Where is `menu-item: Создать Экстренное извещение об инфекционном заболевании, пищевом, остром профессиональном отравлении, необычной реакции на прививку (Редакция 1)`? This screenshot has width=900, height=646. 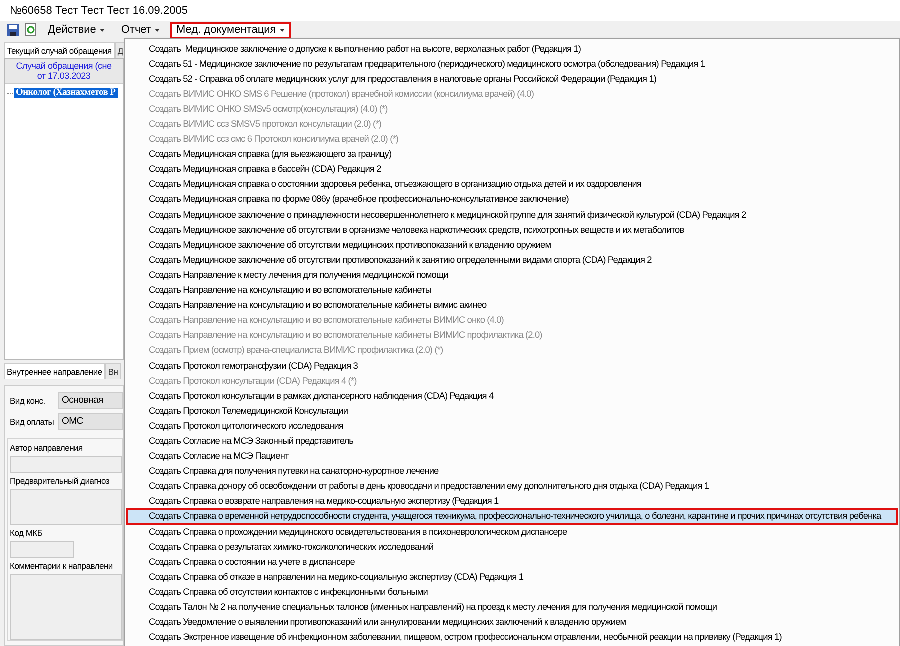 menu-item: Создать Экстренное извещение об инфекционном заболевании, пищевом, остром профессиональном отравлении, необычной реакции на прививку (Редакция 1) is located at coordinates (512, 637).